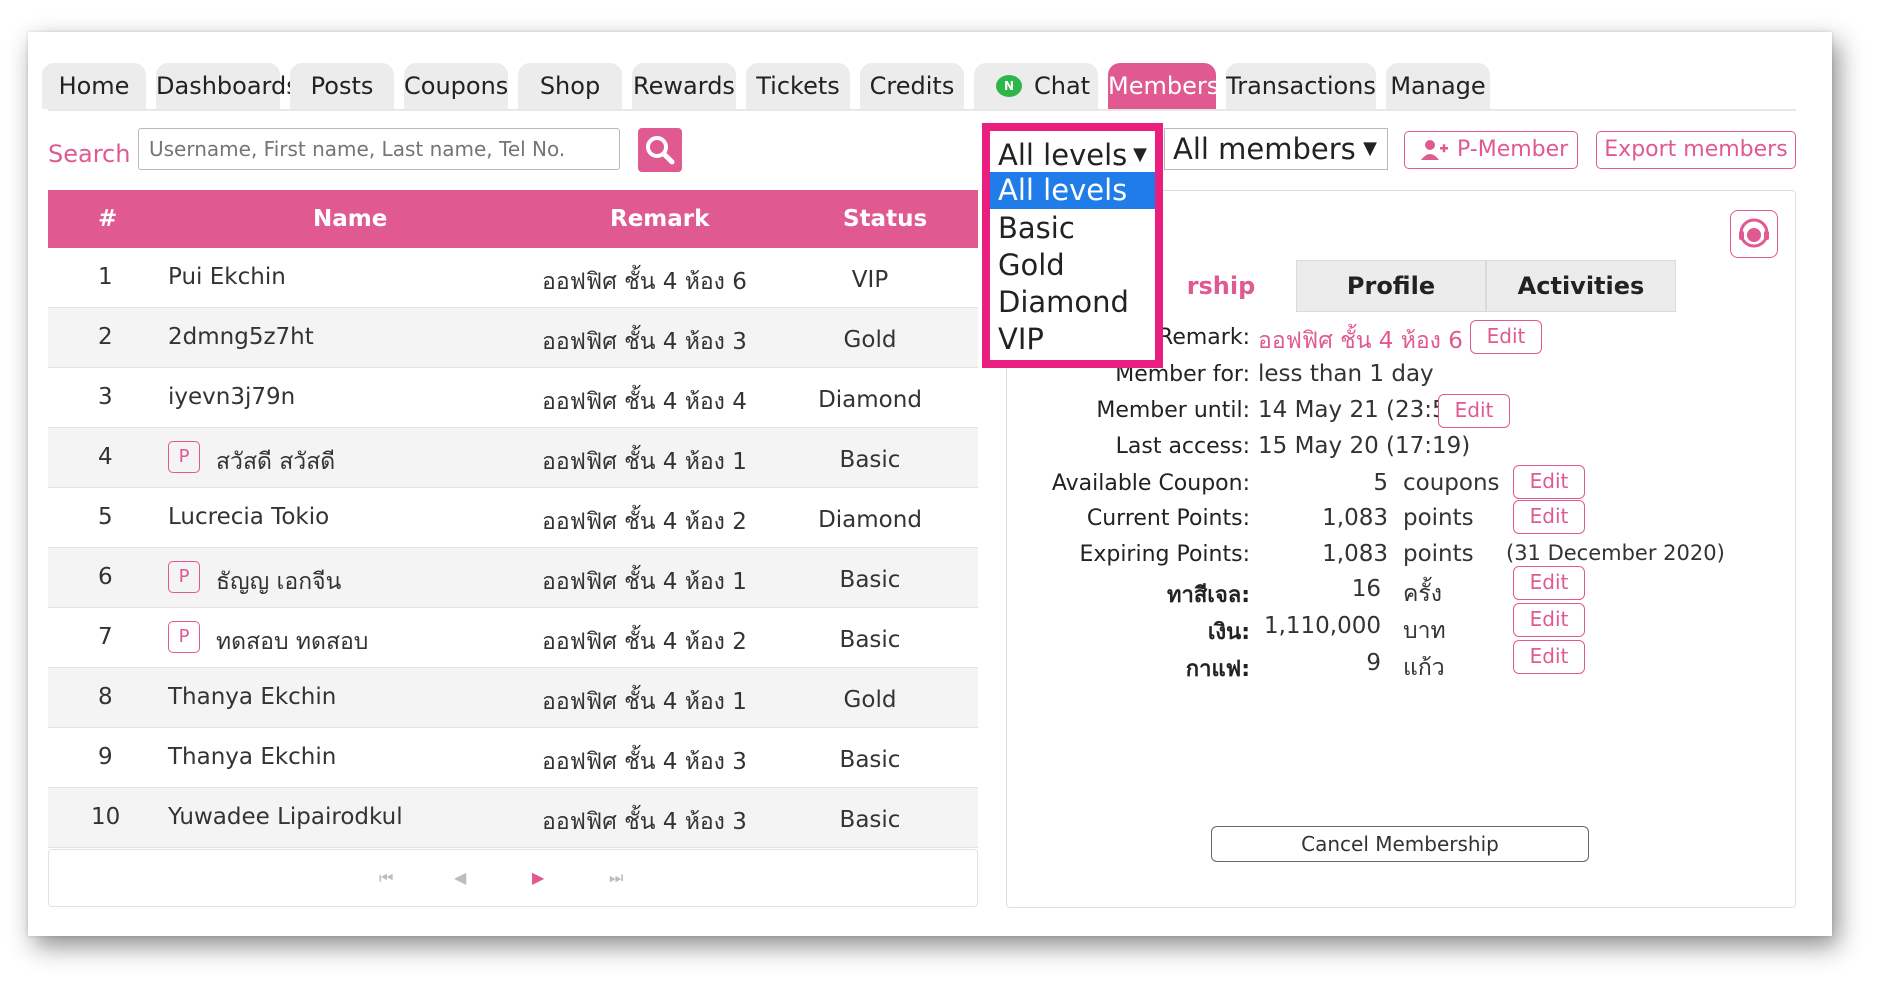 This screenshot has width=1890, height=994. I want to click on tab-profile: Profile, so click(1391, 286).